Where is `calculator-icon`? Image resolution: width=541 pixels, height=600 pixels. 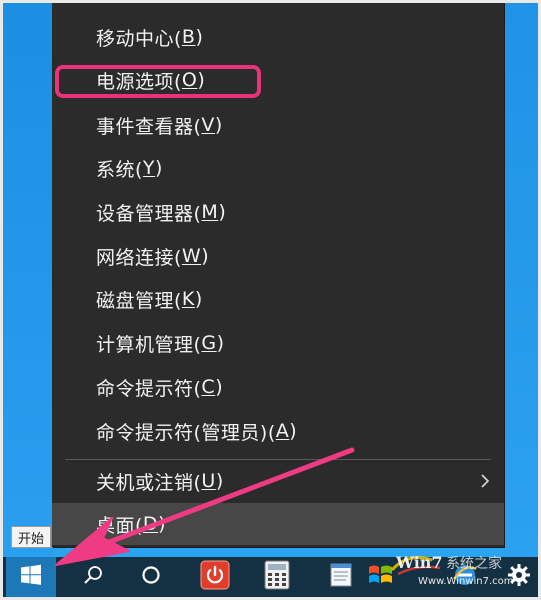
calculator-icon is located at coordinates (277, 577).